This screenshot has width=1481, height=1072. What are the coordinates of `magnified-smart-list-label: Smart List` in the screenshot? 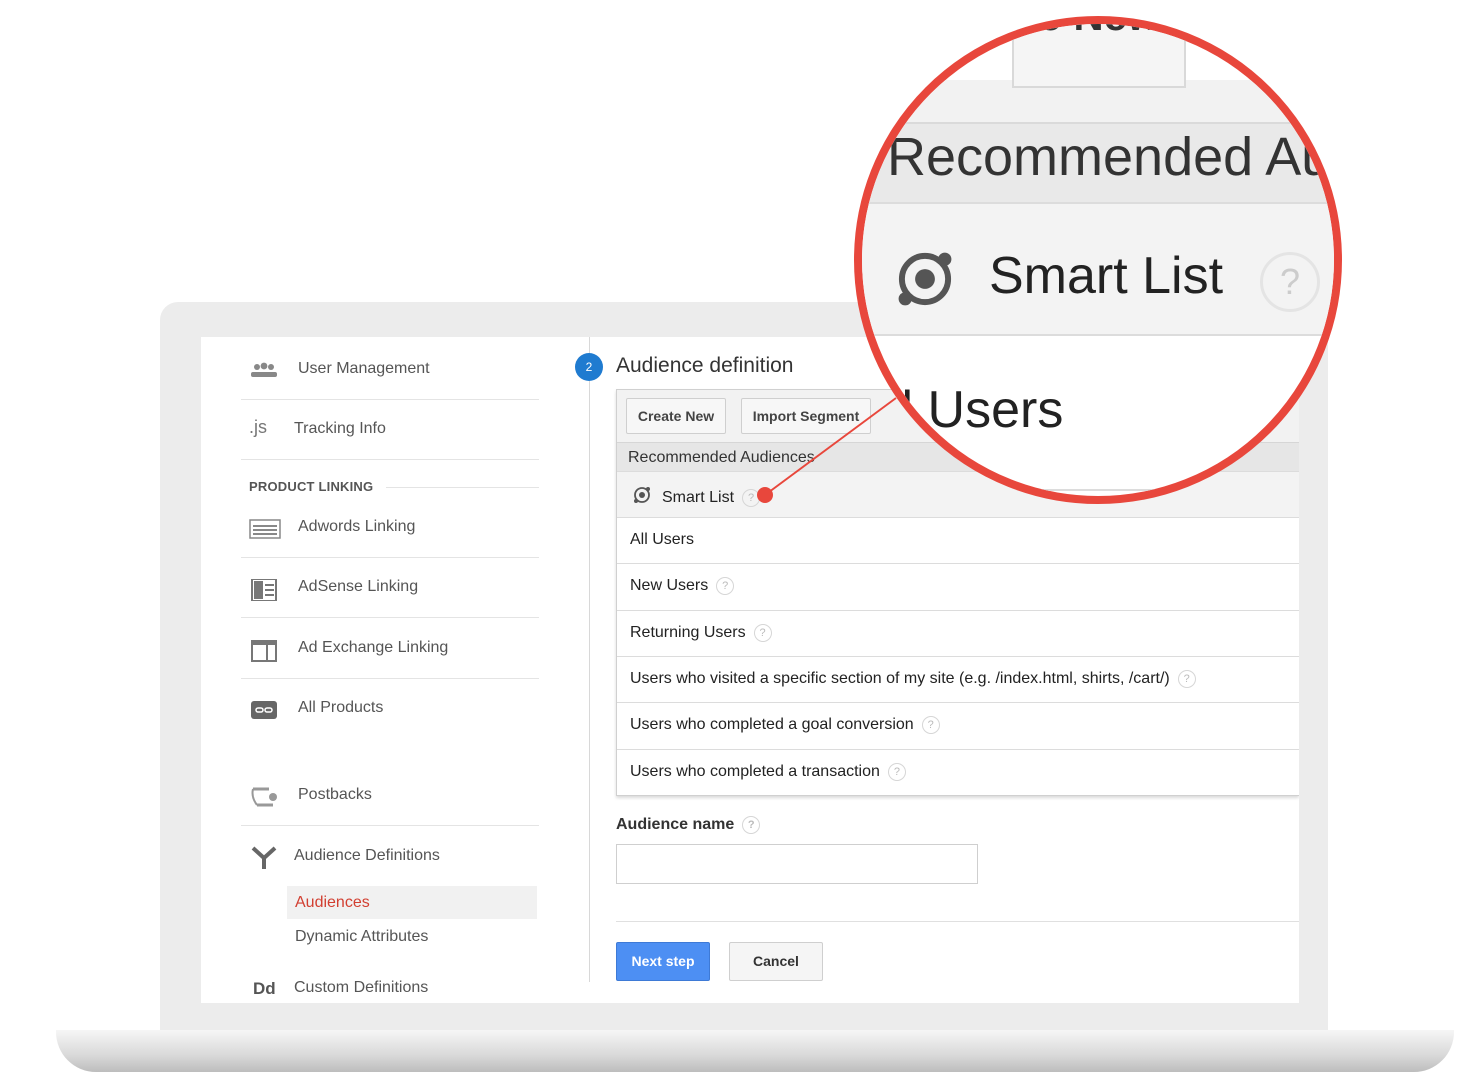 It's located at (1106, 276).